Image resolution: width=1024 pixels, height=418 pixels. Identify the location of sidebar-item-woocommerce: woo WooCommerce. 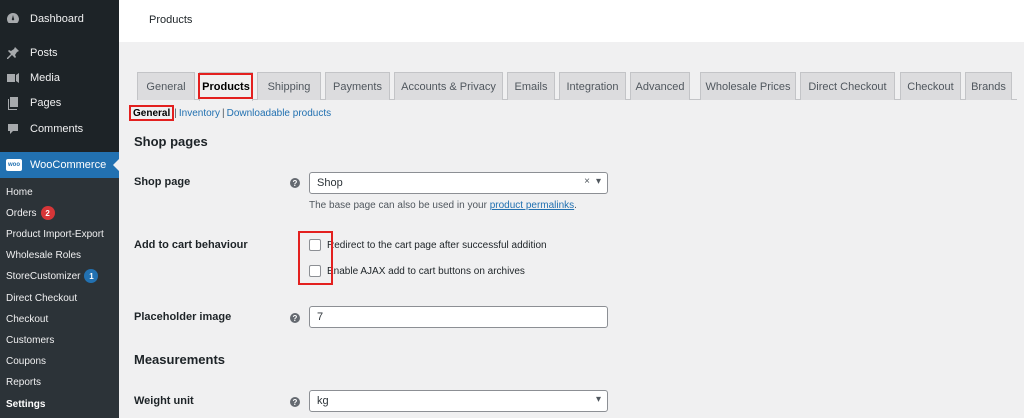
(59, 165).